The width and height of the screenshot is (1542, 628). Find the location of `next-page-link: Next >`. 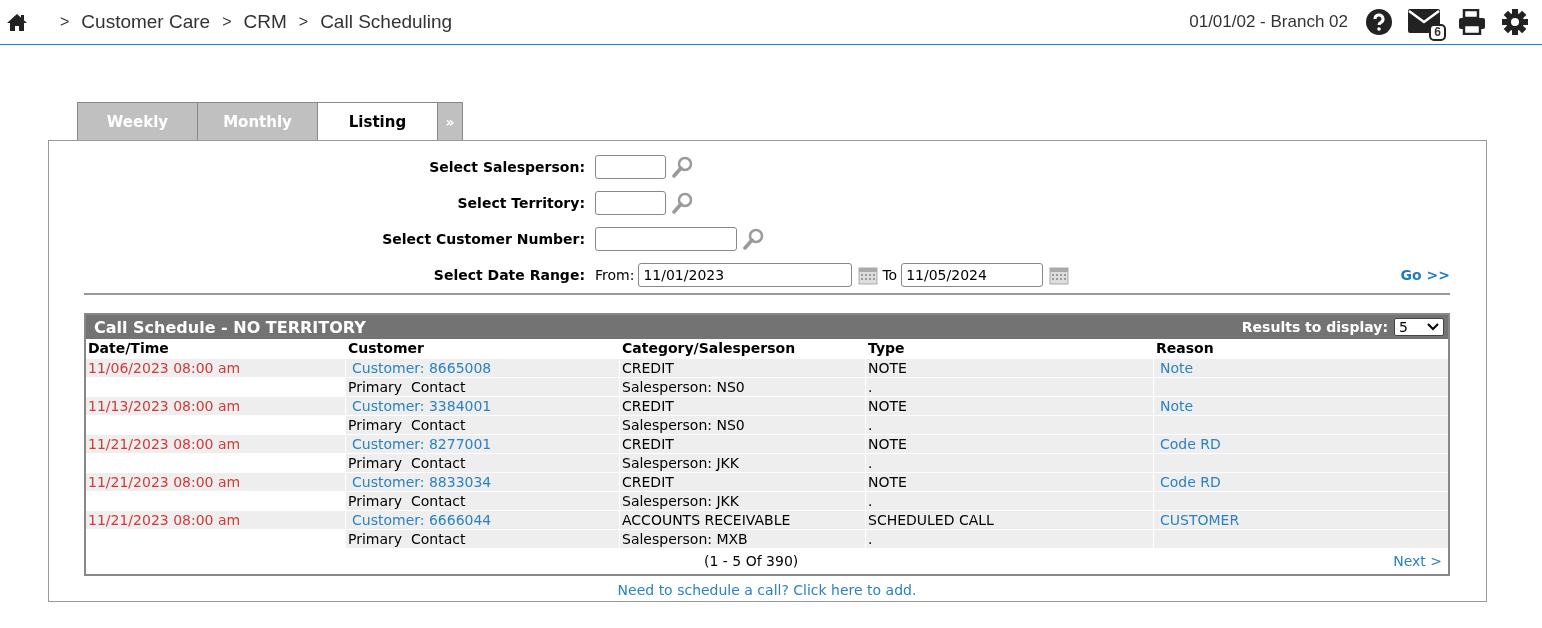

next-page-link: Next > is located at coordinates (1417, 561).